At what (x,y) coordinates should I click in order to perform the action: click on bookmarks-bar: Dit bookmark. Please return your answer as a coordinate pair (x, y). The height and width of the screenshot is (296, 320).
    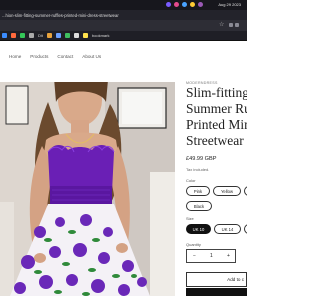
    Looking at the image, I should click on (123, 36).